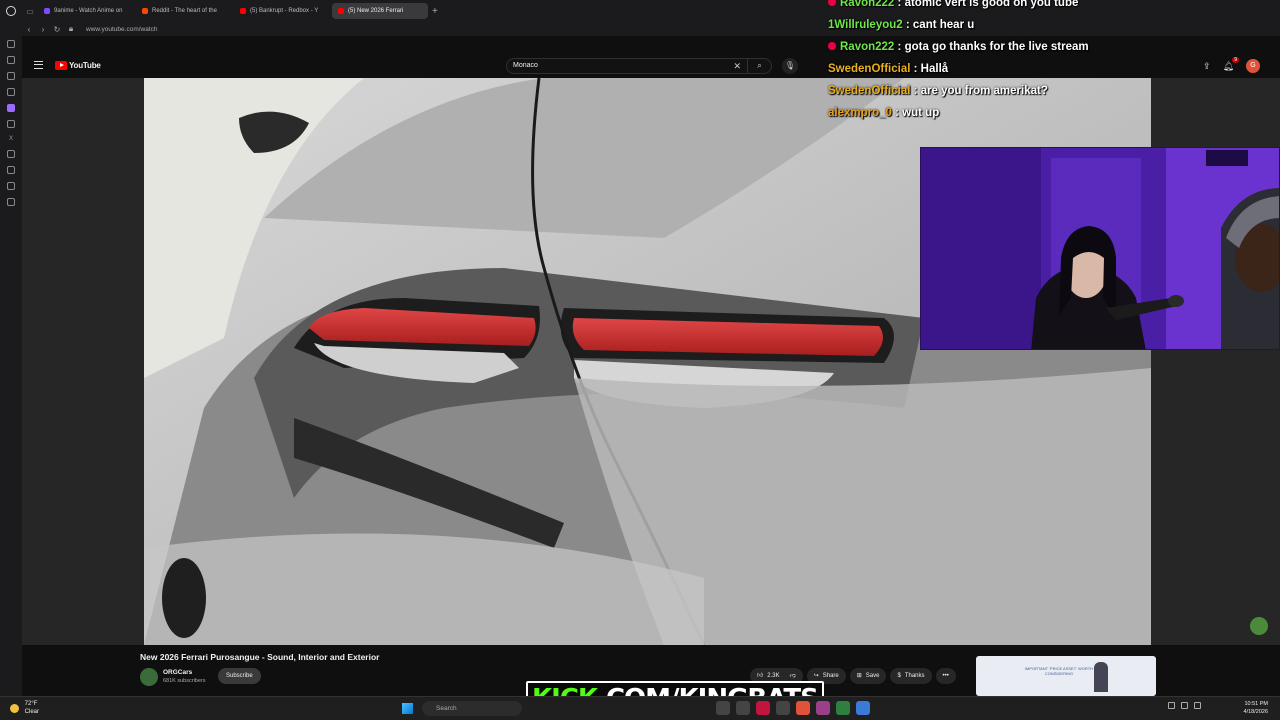 The height and width of the screenshot is (720, 1280). Describe the element at coordinates (11, 76) in the screenshot. I see `messenger-icon` at that location.